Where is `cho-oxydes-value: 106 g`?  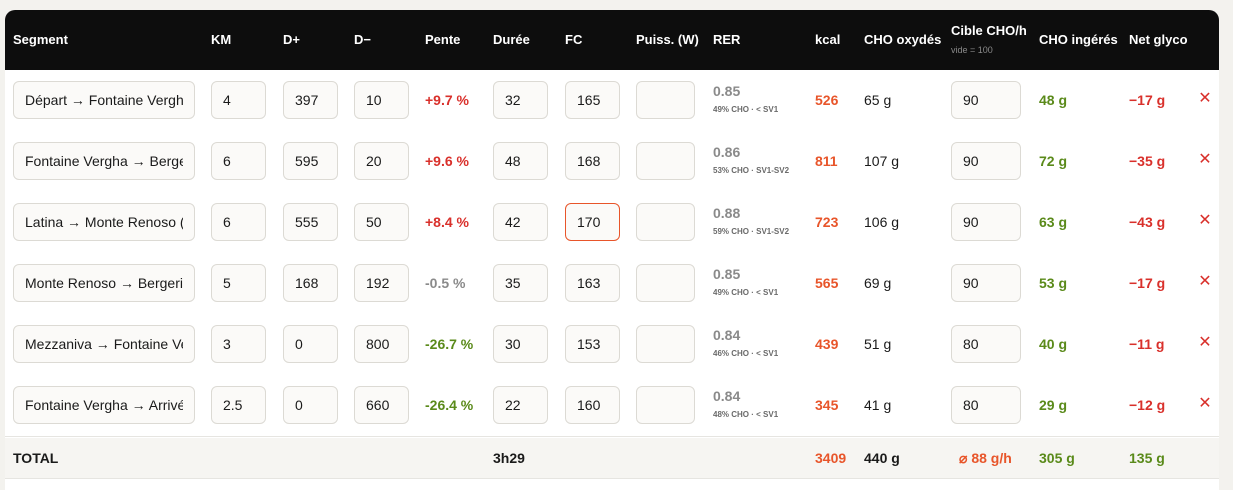
cho-oxydes-value: 106 g is located at coordinates (882, 222).